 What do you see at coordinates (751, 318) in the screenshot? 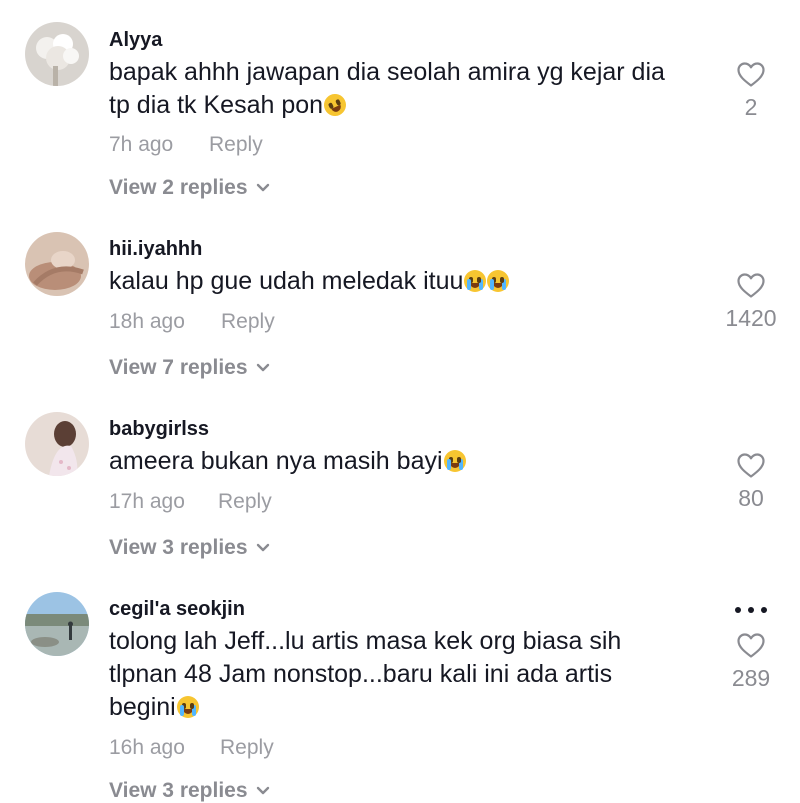
I see `like-count: 1420` at bounding box center [751, 318].